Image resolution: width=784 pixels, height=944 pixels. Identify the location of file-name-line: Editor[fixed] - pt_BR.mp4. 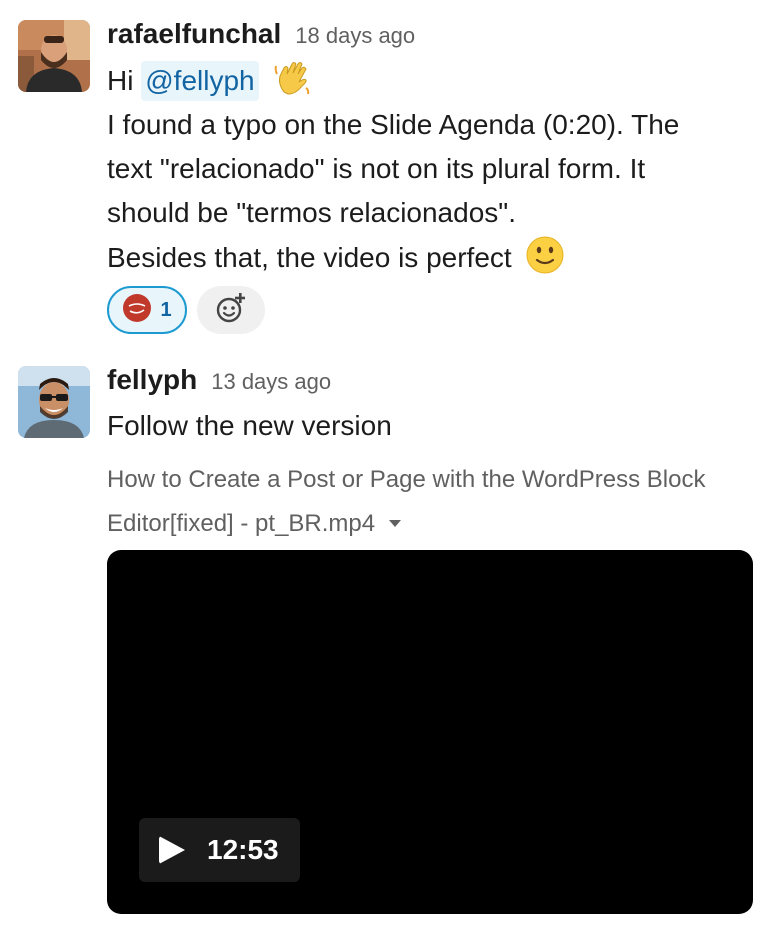
(433, 524).